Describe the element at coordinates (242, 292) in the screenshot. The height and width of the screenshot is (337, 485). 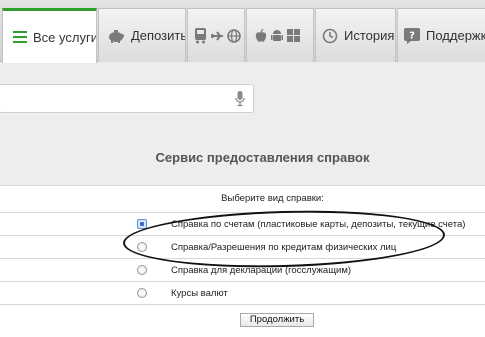
I see `option-row: Курсы валют` at that location.